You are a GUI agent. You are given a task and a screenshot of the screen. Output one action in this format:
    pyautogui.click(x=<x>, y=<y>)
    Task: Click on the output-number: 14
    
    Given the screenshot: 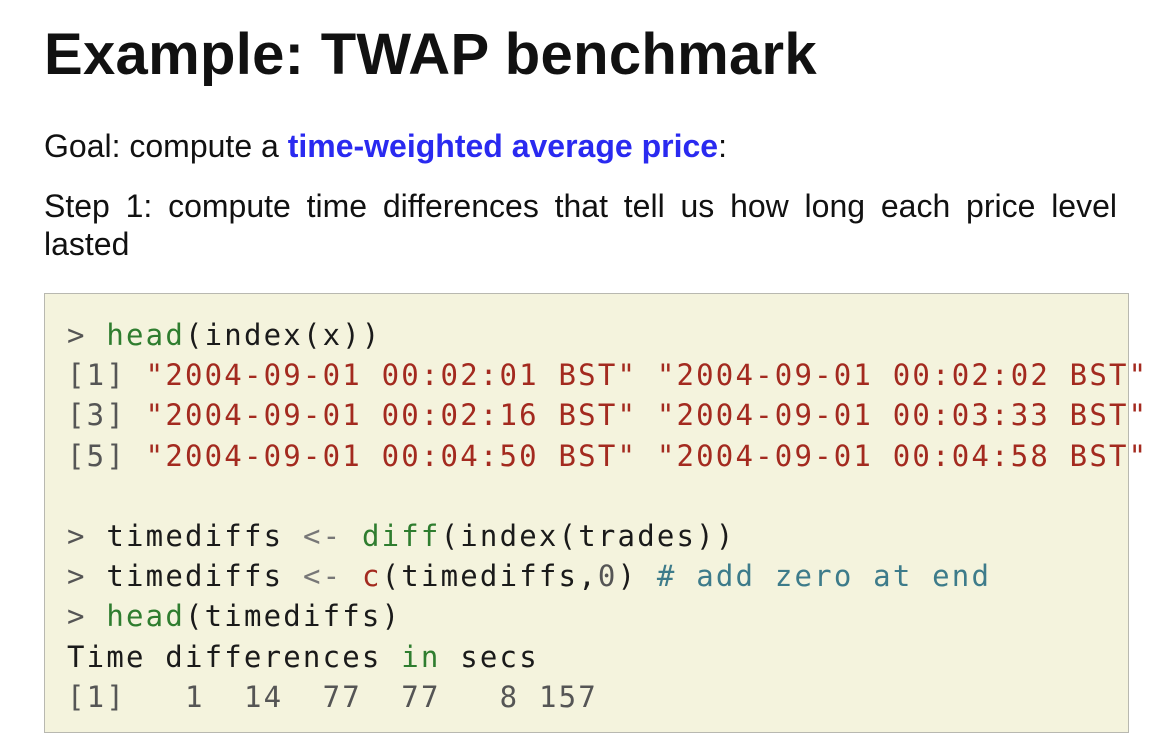 What is the action you would take?
    pyautogui.click(x=263, y=696)
    